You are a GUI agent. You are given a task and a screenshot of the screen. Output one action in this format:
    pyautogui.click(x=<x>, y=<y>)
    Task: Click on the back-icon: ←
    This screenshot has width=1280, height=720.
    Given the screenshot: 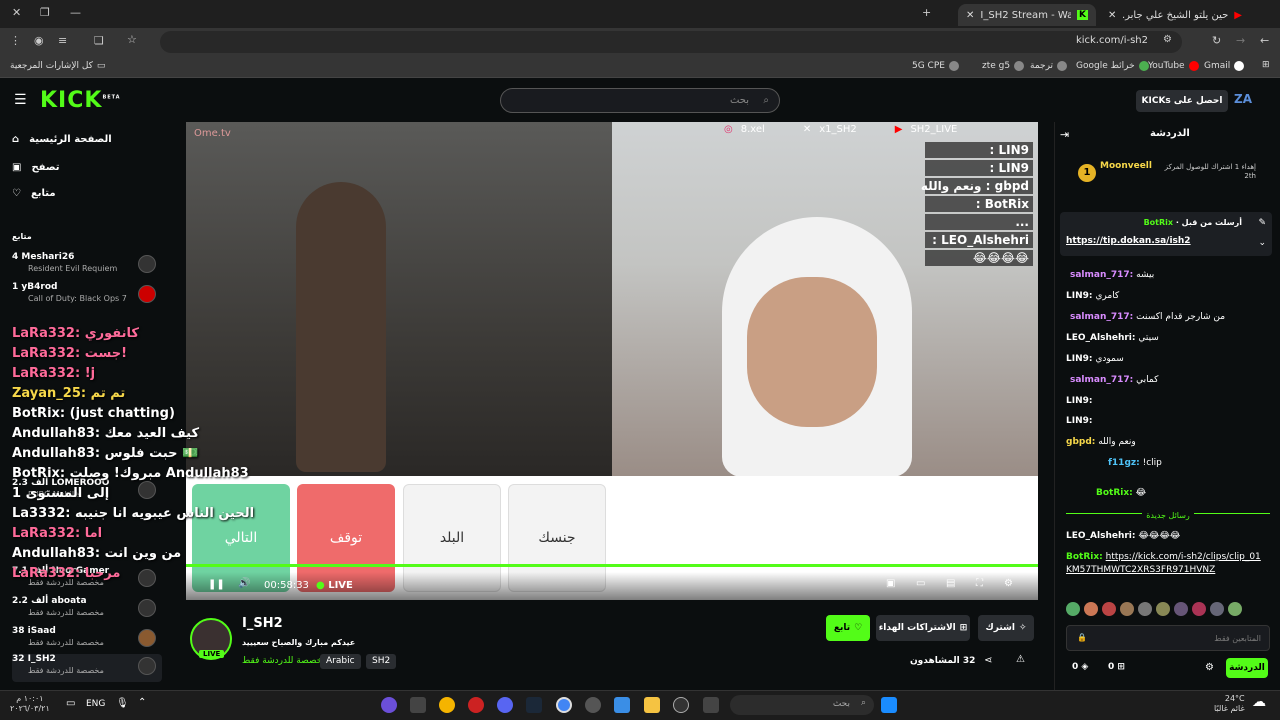 What is the action you would take?
    pyautogui.click(x=1264, y=40)
    